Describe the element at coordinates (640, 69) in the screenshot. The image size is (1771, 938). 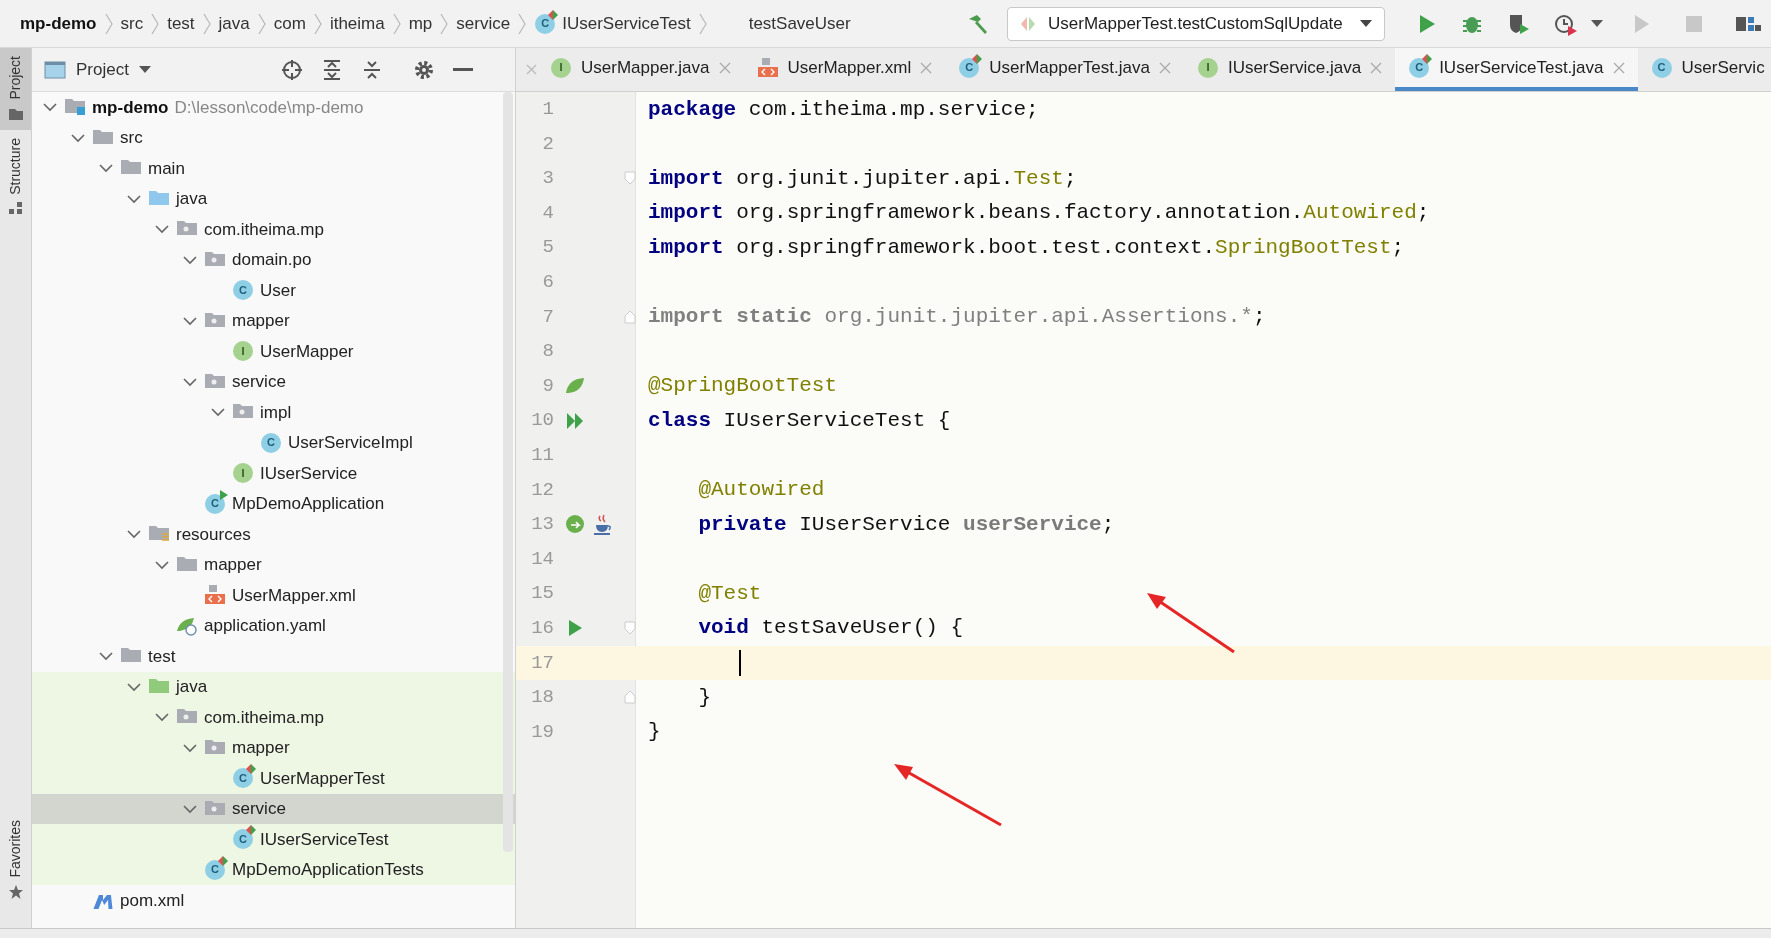
I see `editor-tab: I UserMapper.java` at that location.